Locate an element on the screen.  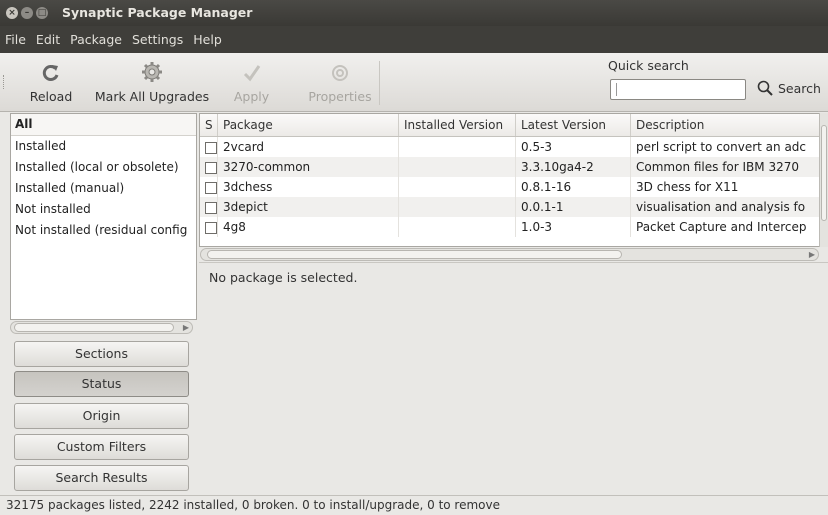
package-description: perl script to convert an adc is located at coordinates (725, 146).